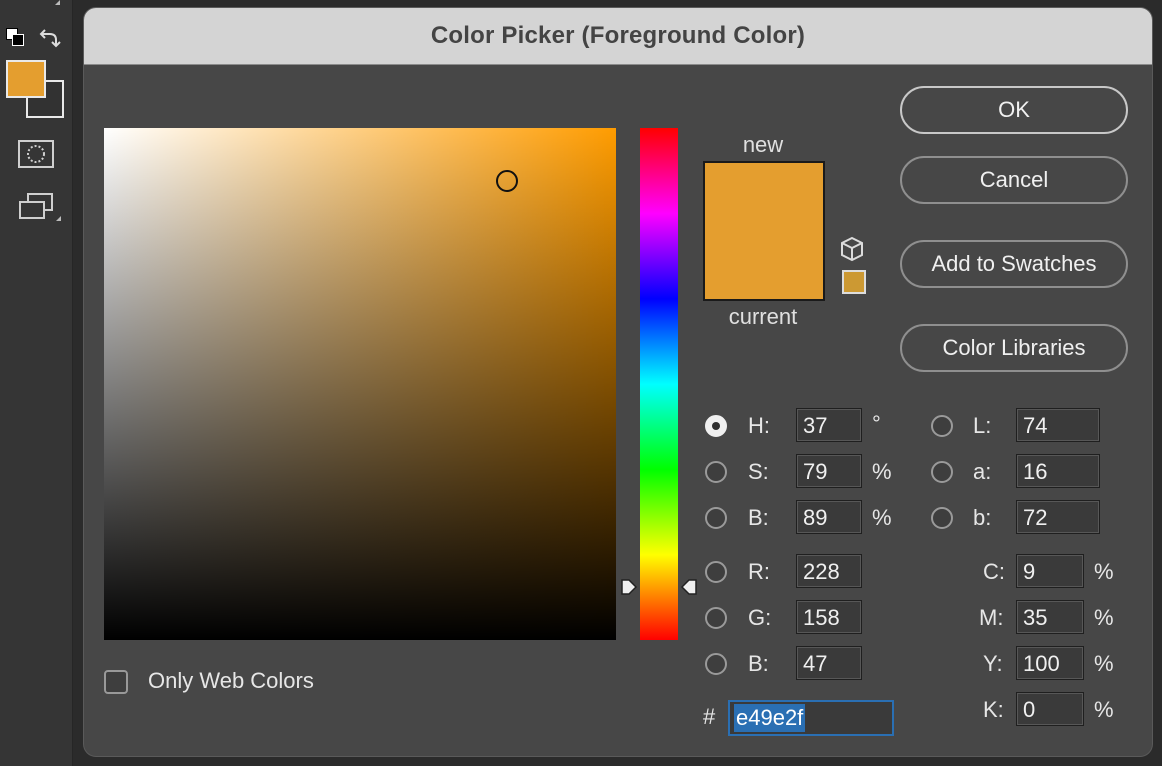 The image size is (1162, 766). What do you see at coordinates (716, 472) in the screenshot?
I see `saturation-radio` at bounding box center [716, 472].